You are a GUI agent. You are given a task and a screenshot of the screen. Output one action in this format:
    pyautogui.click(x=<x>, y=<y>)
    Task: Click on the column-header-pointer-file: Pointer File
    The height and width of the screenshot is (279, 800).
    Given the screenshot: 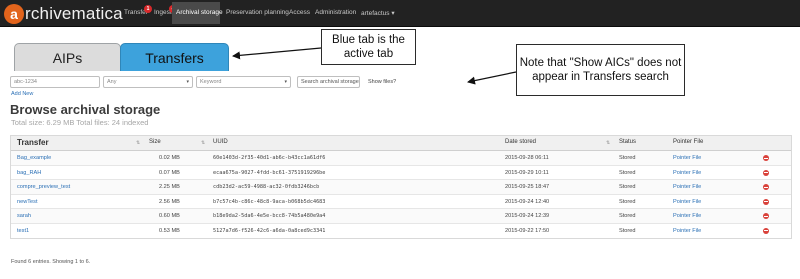 What is the action you would take?
    pyautogui.click(x=688, y=142)
    